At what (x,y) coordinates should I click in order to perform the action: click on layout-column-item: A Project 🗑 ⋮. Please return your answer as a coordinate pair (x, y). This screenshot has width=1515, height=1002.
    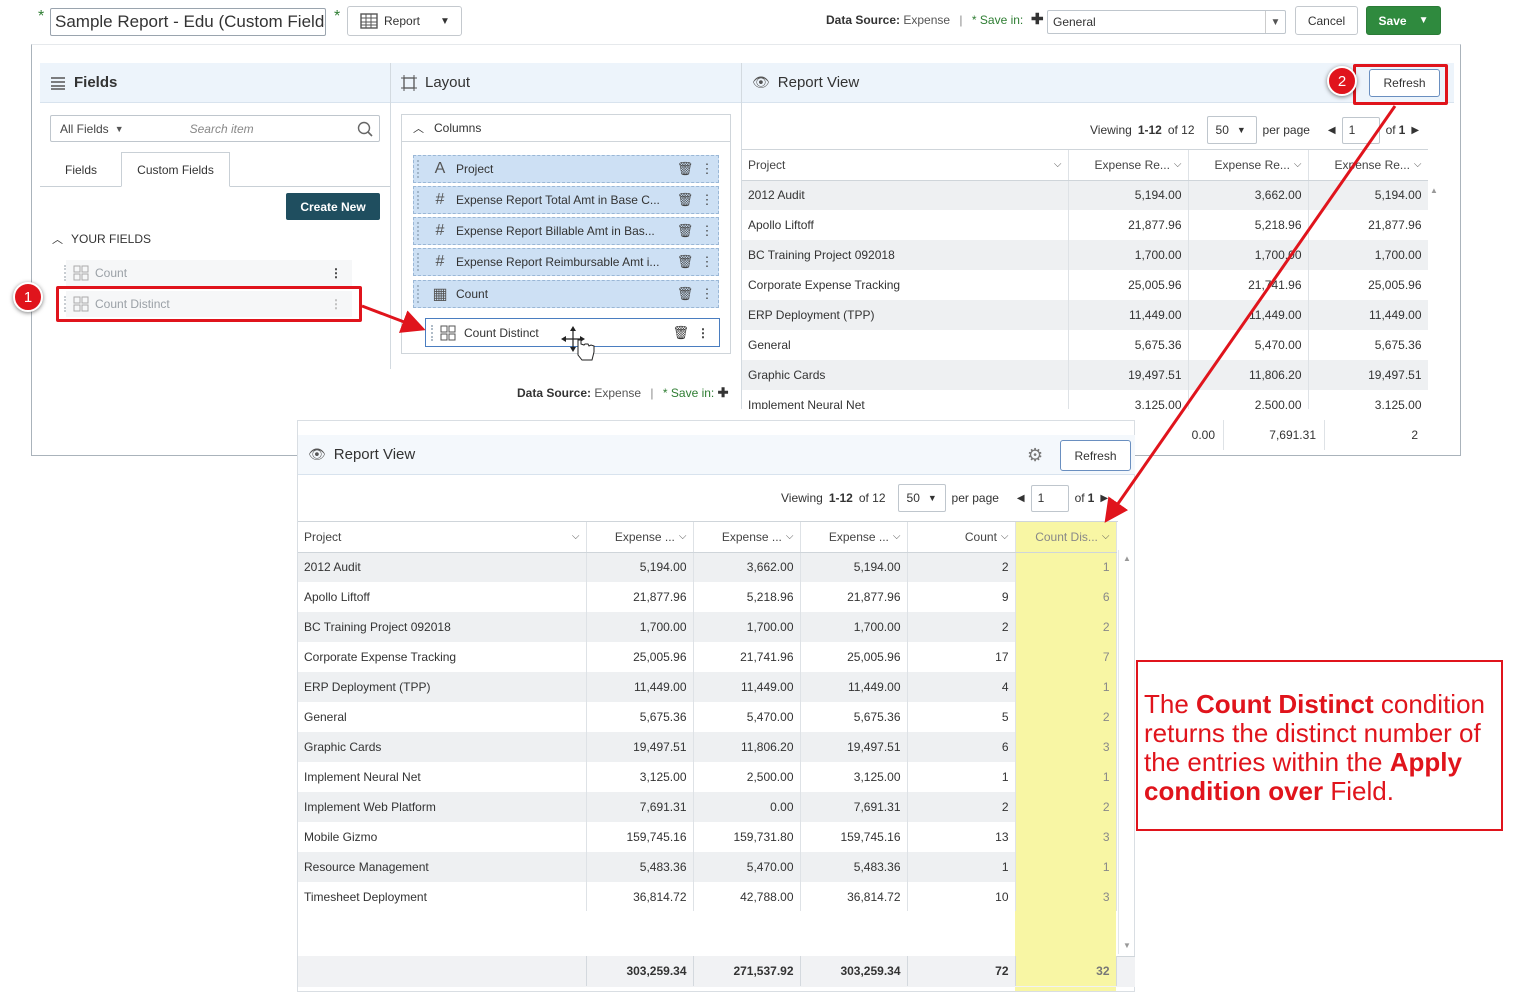
    Looking at the image, I should click on (566, 169).